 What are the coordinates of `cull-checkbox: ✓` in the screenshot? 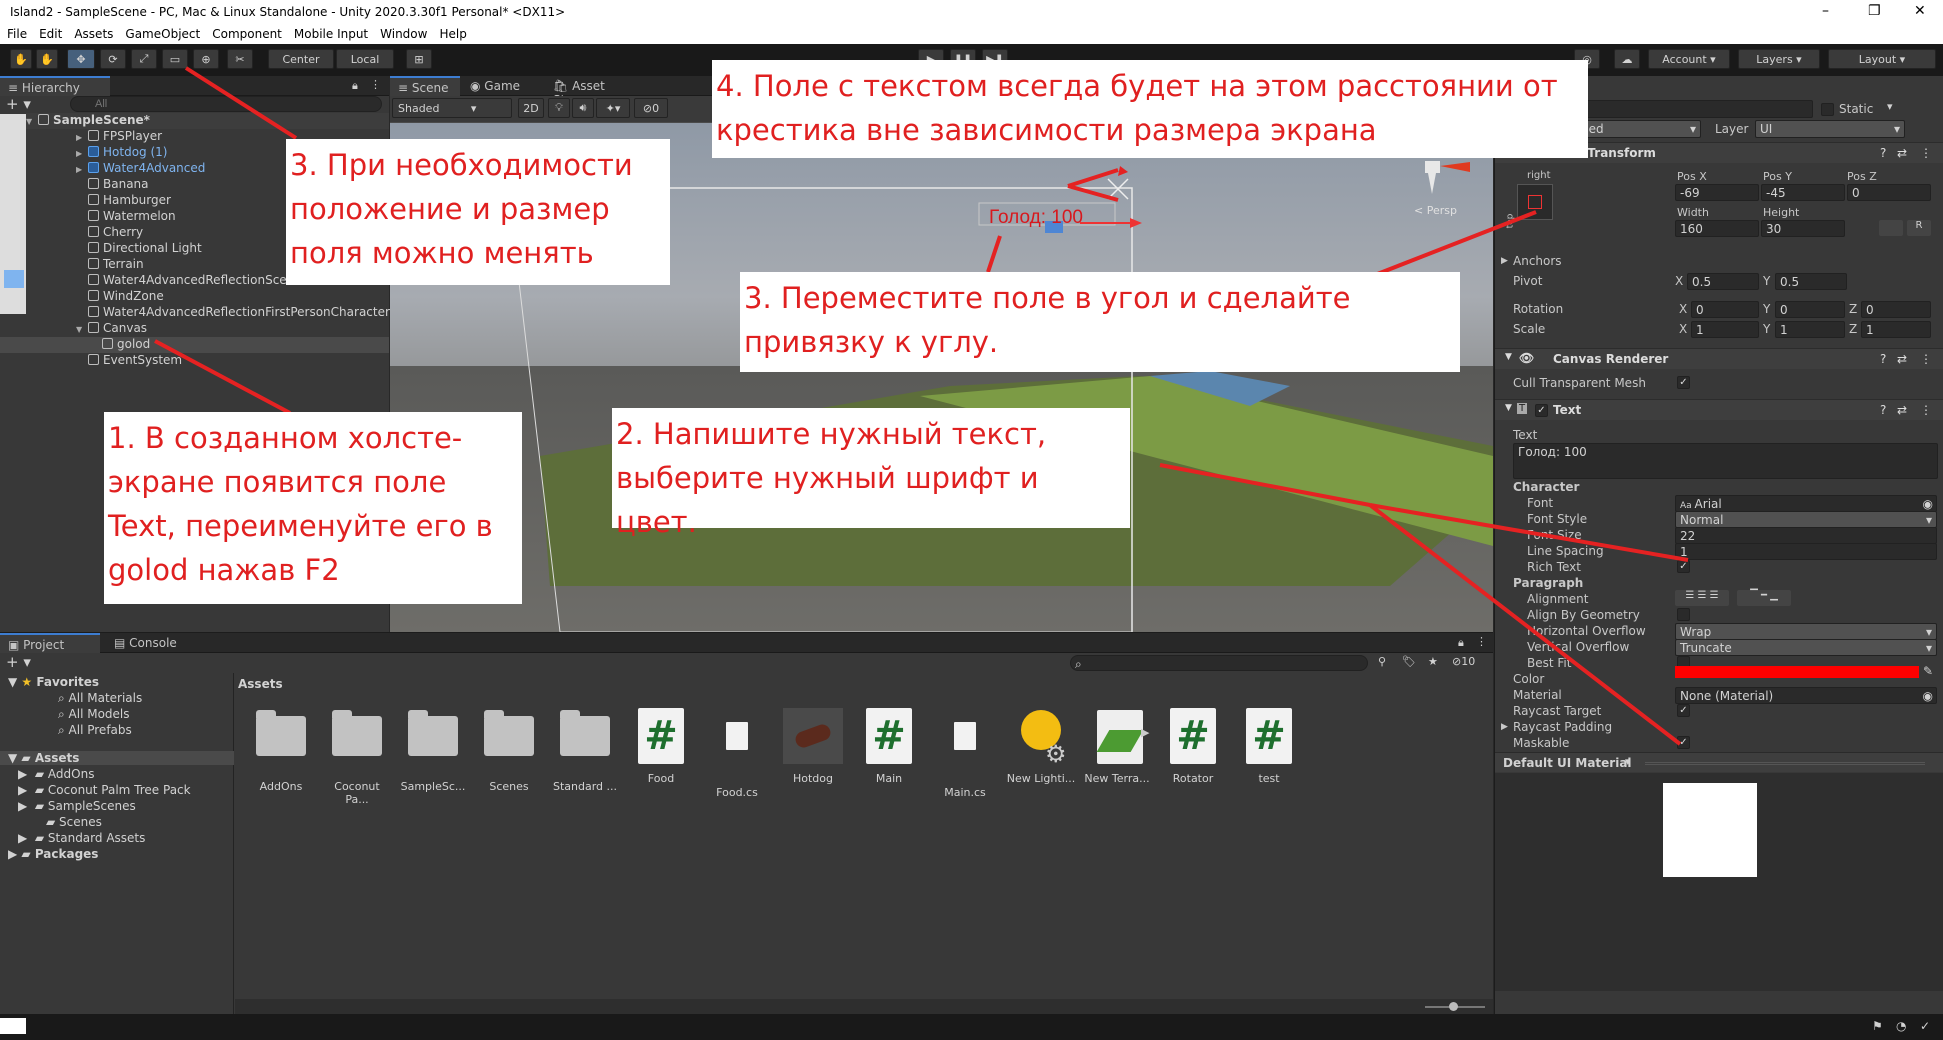 It's located at (1683, 382).